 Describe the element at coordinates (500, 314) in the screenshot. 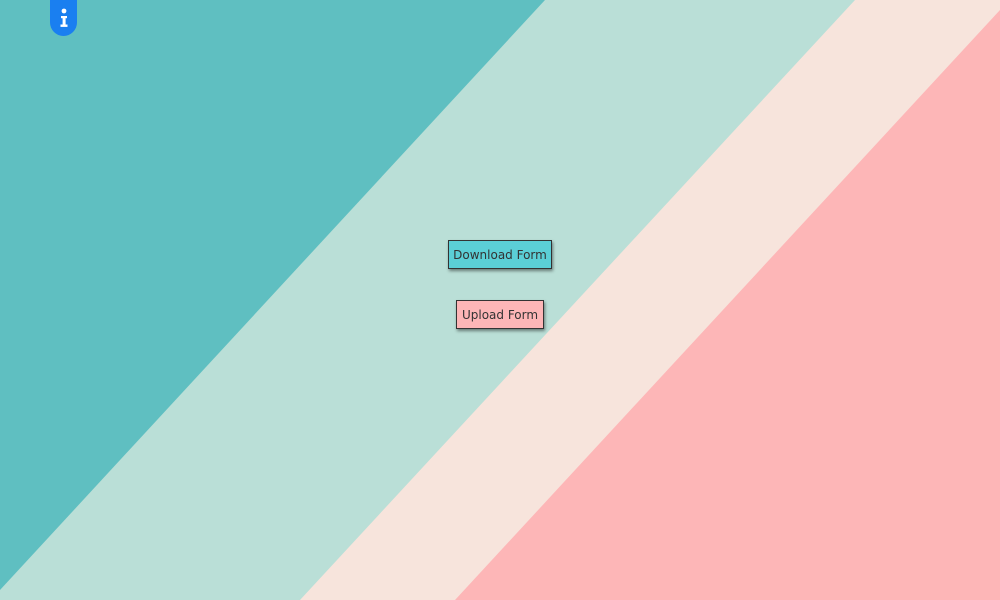

I see `upload-form-button: Upload Form` at that location.